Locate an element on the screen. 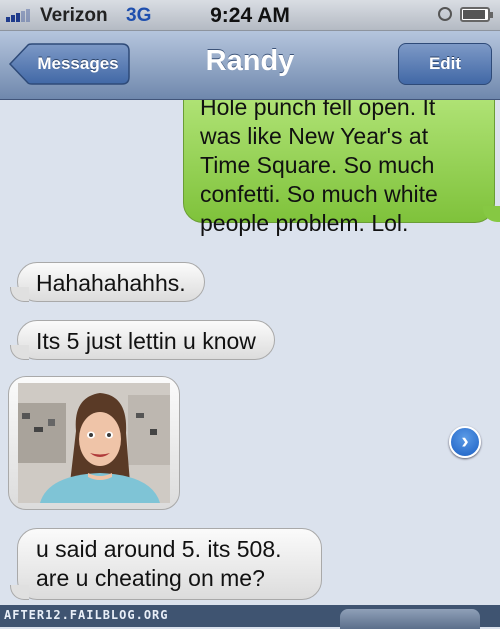 Image resolution: width=500 pixels, height=629 pixels. edit-button: Edit is located at coordinates (445, 64).